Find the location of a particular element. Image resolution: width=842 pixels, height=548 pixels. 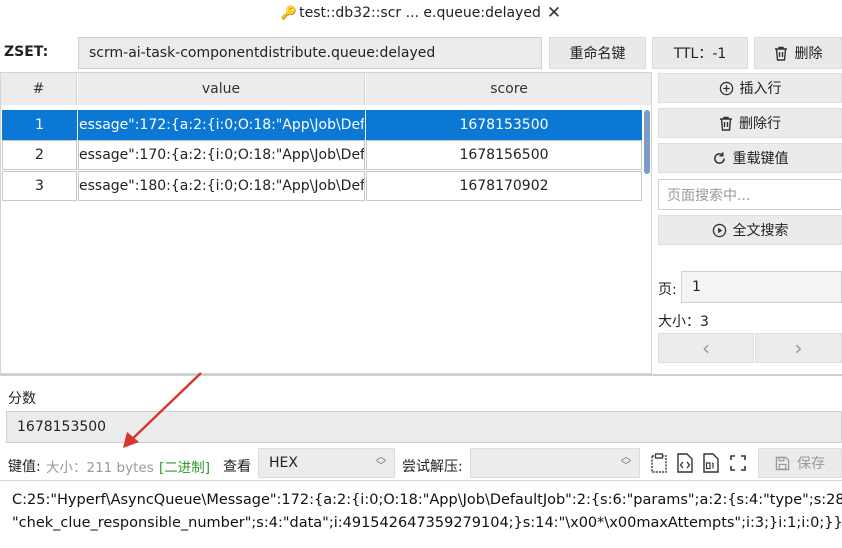

view-format-label: 查看 is located at coordinates (237, 467).